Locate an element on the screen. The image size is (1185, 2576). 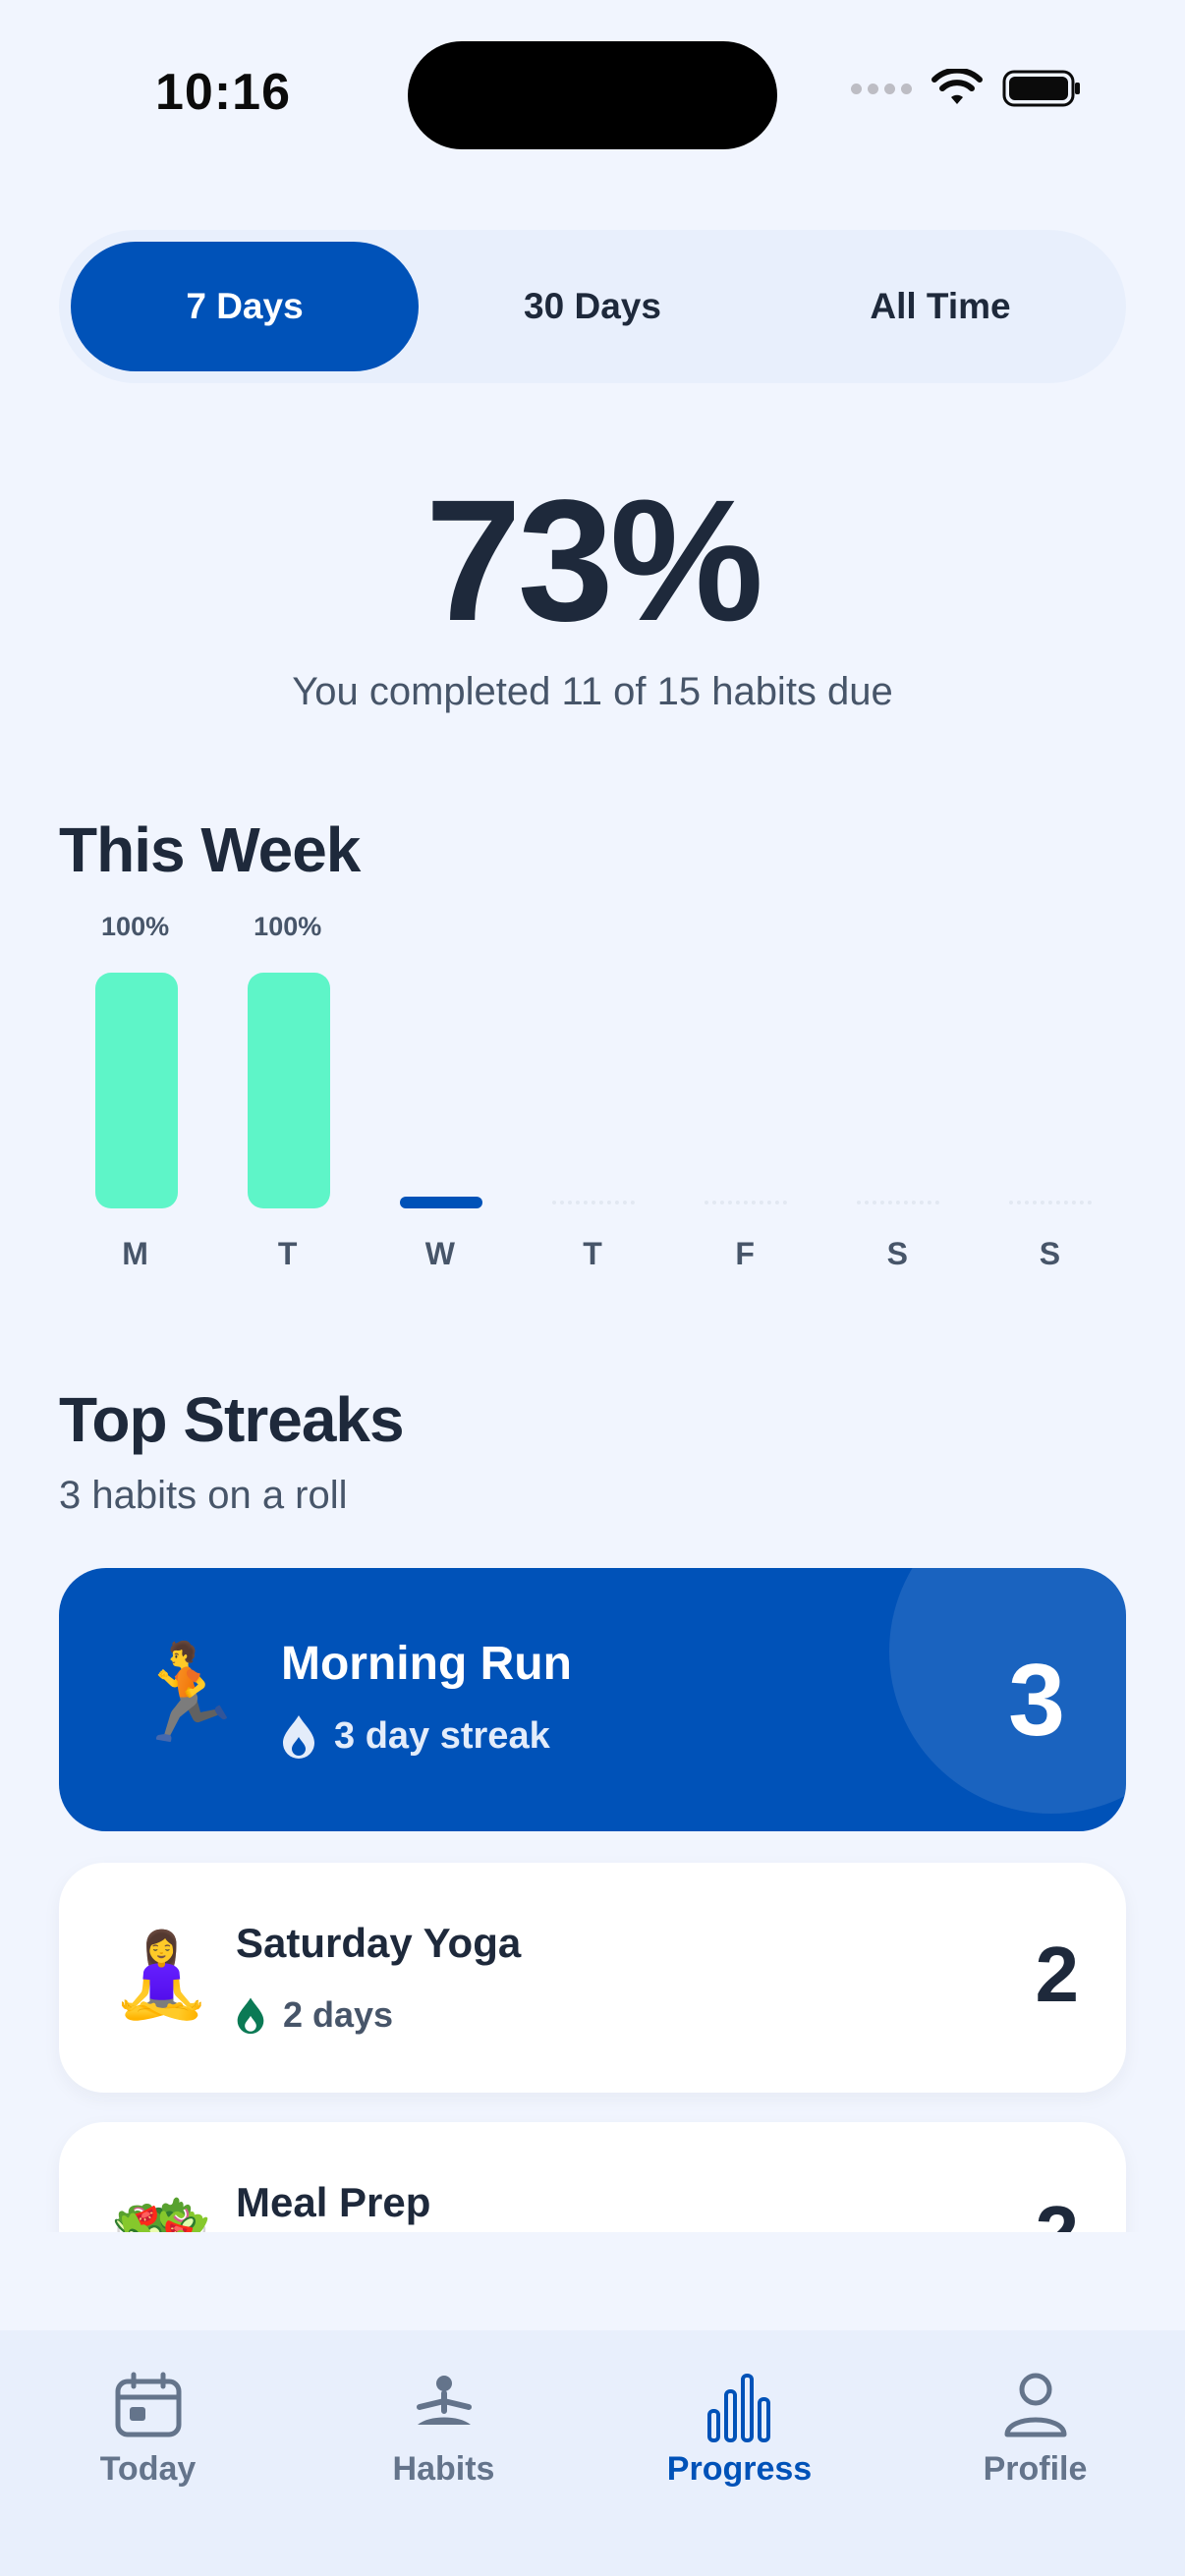
this-week-title: This Week is located at coordinates (210, 849).